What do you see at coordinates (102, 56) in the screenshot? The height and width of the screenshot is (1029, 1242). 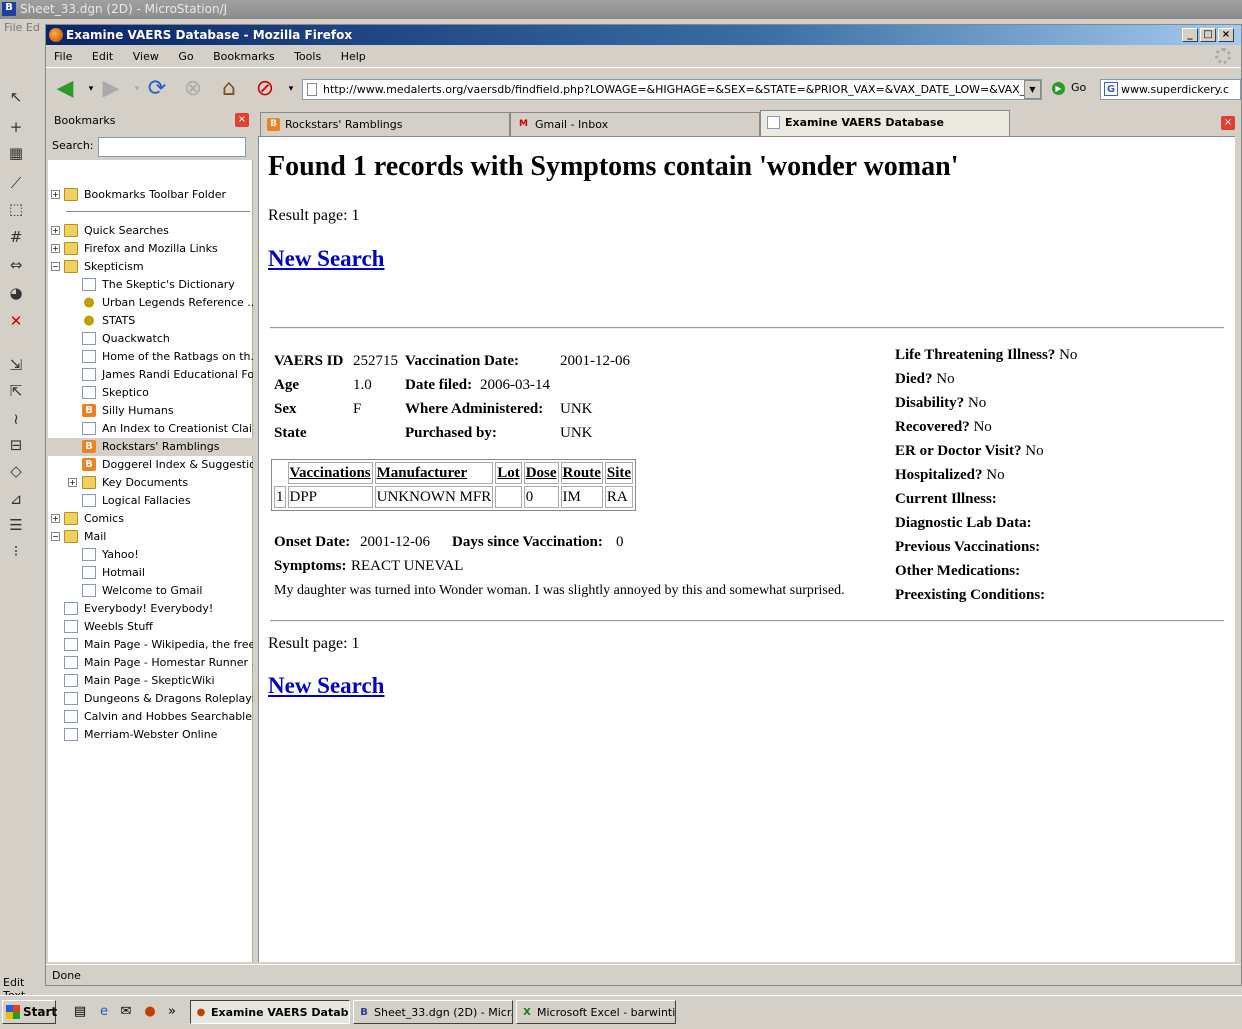 I see `menu-edit: Edit` at bounding box center [102, 56].